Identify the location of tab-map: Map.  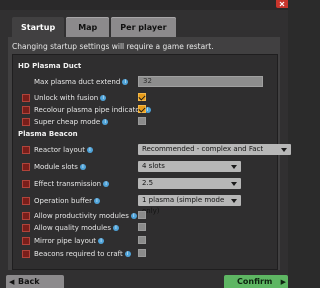
(88, 27).